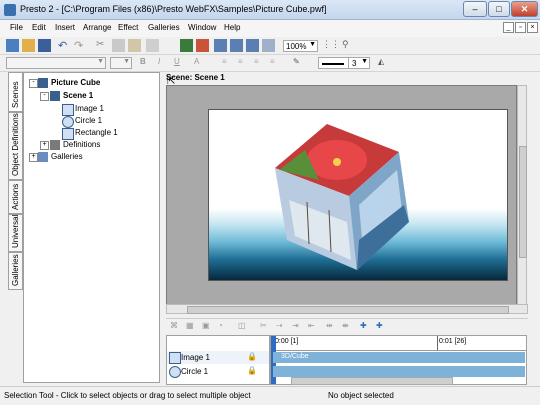 The image size is (540, 405). I want to click on horizontal-scroll-thumb, so click(348, 310).